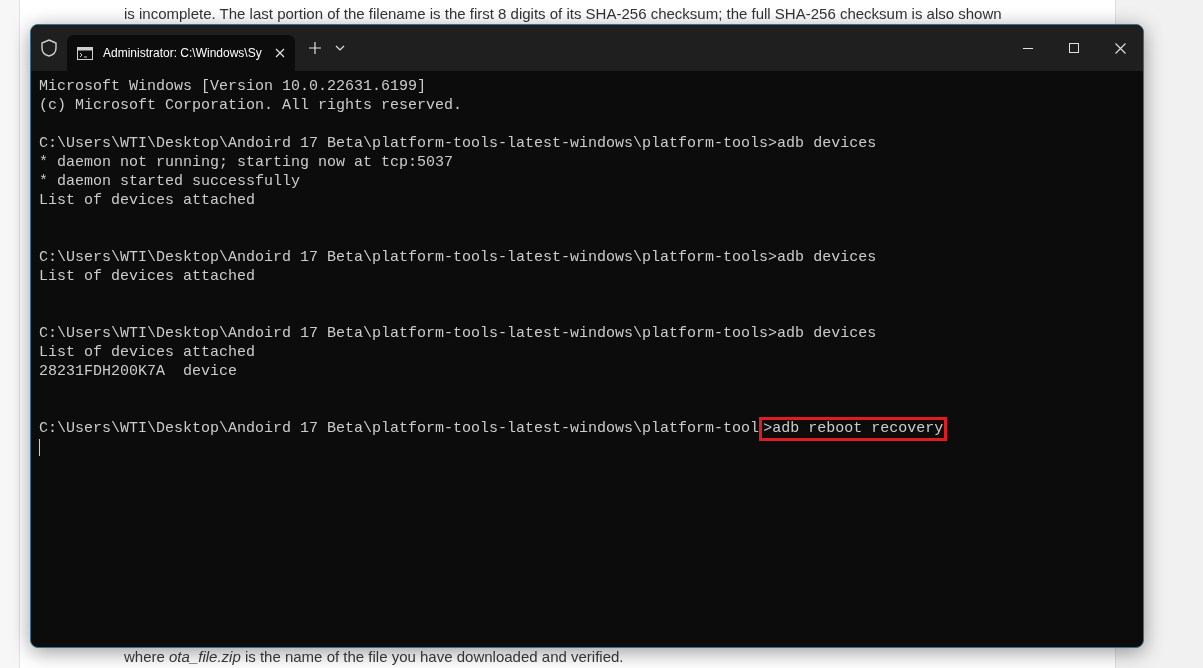 Image resolution: width=1203 pixels, height=668 pixels. Describe the element at coordinates (562, 14) in the screenshot. I see `article-text: is incomplete. The last portion of the filename is the first 8 digits of its SHA-256 checksum; the full SHA-256 checksum is also shown` at that location.